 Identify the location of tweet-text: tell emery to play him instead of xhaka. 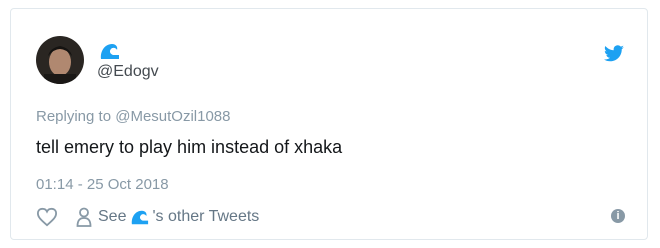
(189, 147).